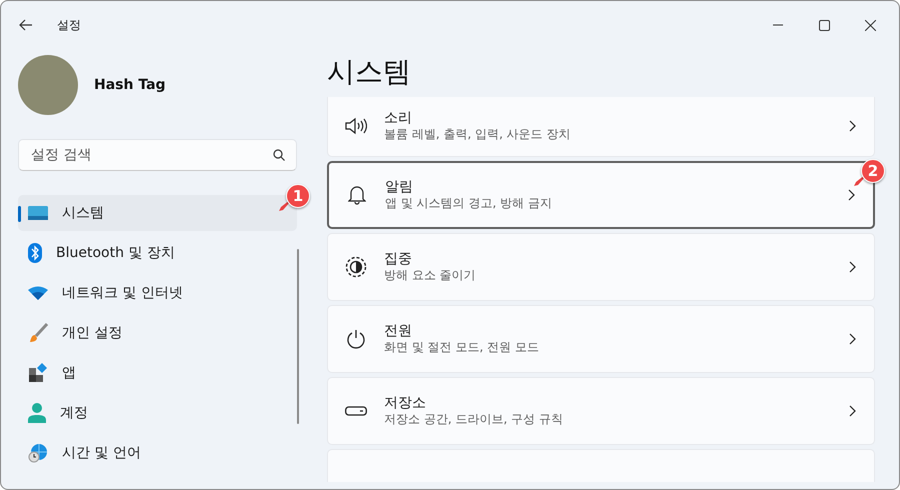 The height and width of the screenshot is (490, 900). What do you see at coordinates (357, 194) in the screenshot?
I see `bell-icon` at bounding box center [357, 194].